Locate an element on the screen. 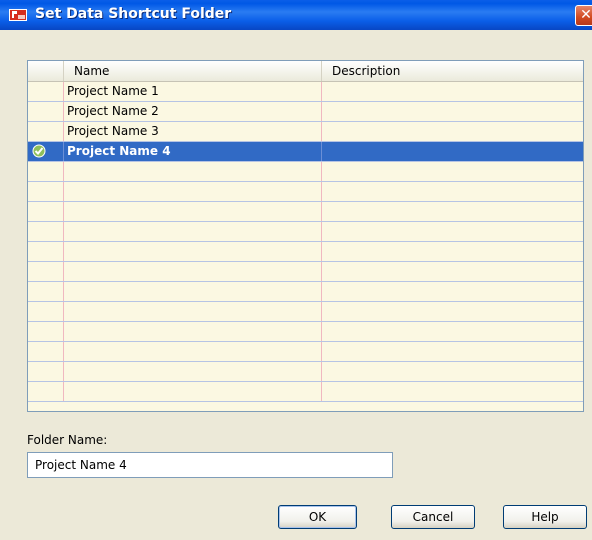 The image size is (592, 540). check-icon is located at coordinates (39, 151).